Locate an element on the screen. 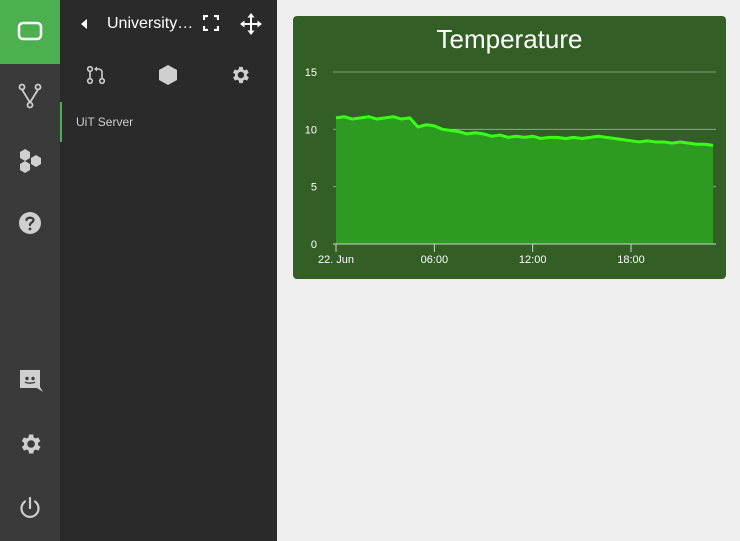 This screenshot has width=740, height=541. rail-tablet-button is located at coordinates (30, 32).